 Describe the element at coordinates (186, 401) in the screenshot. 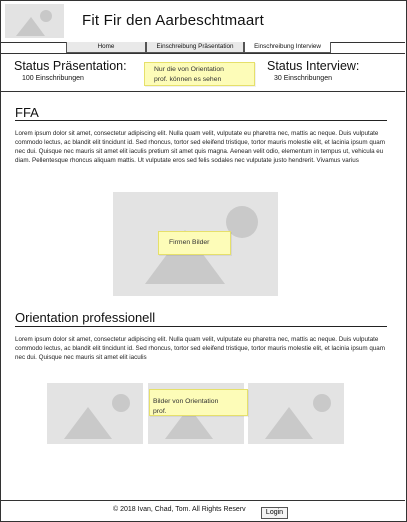

I see `note-line: Bilder von Orientation` at that location.